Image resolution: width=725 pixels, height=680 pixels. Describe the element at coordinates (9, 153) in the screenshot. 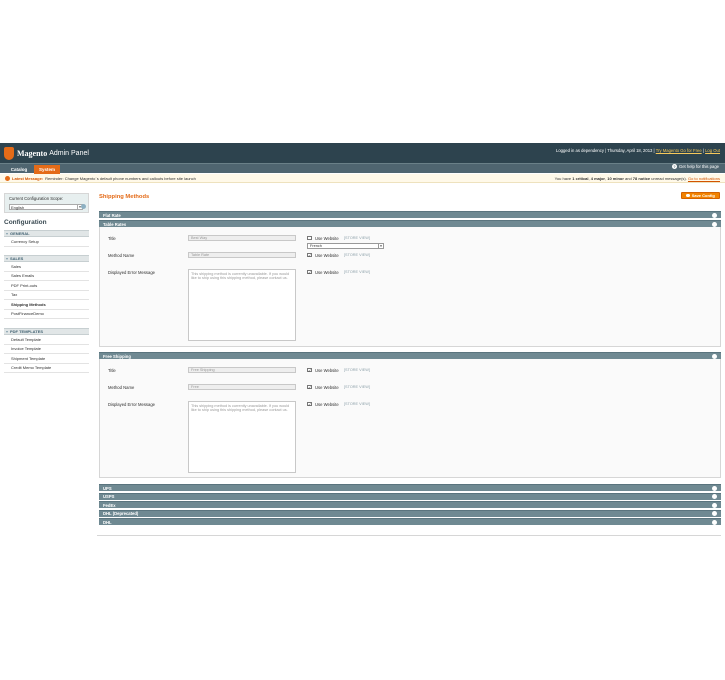

I see `magento-logo-icon` at that location.